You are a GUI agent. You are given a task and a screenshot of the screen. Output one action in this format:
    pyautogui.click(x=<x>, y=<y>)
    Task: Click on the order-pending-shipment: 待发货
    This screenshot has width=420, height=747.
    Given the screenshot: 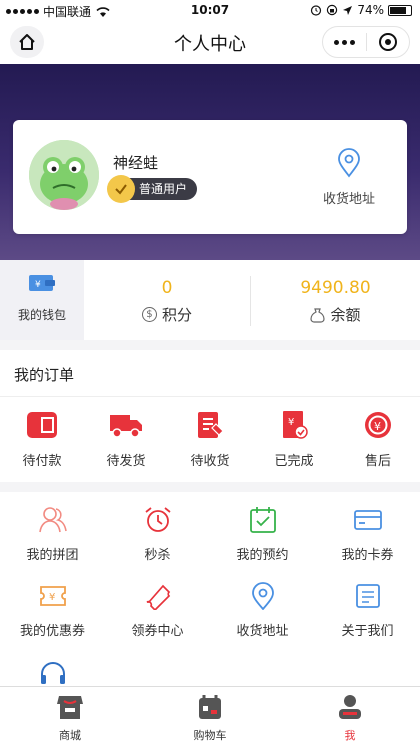 What is the action you would take?
    pyautogui.click(x=126, y=439)
    